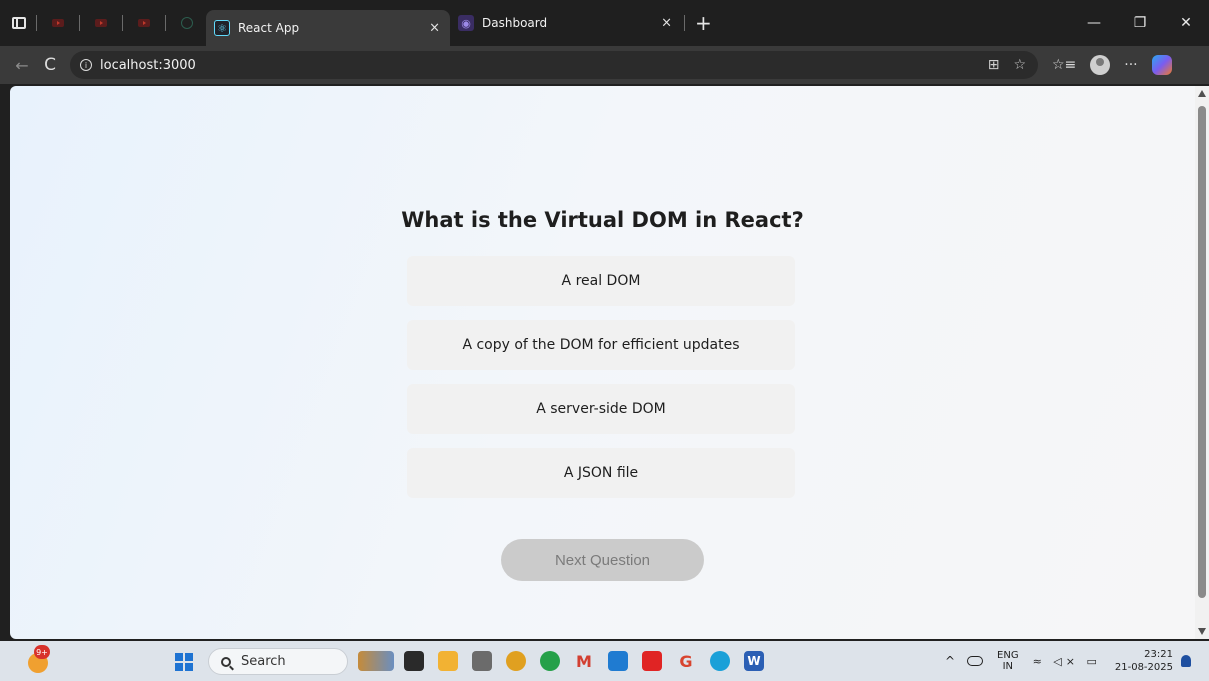 The height and width of the screenshot is (681, 1209). What do you see at coordinates (226, 661) in the screenshot?
I see `search-icon` at bounding box center [226, 661].